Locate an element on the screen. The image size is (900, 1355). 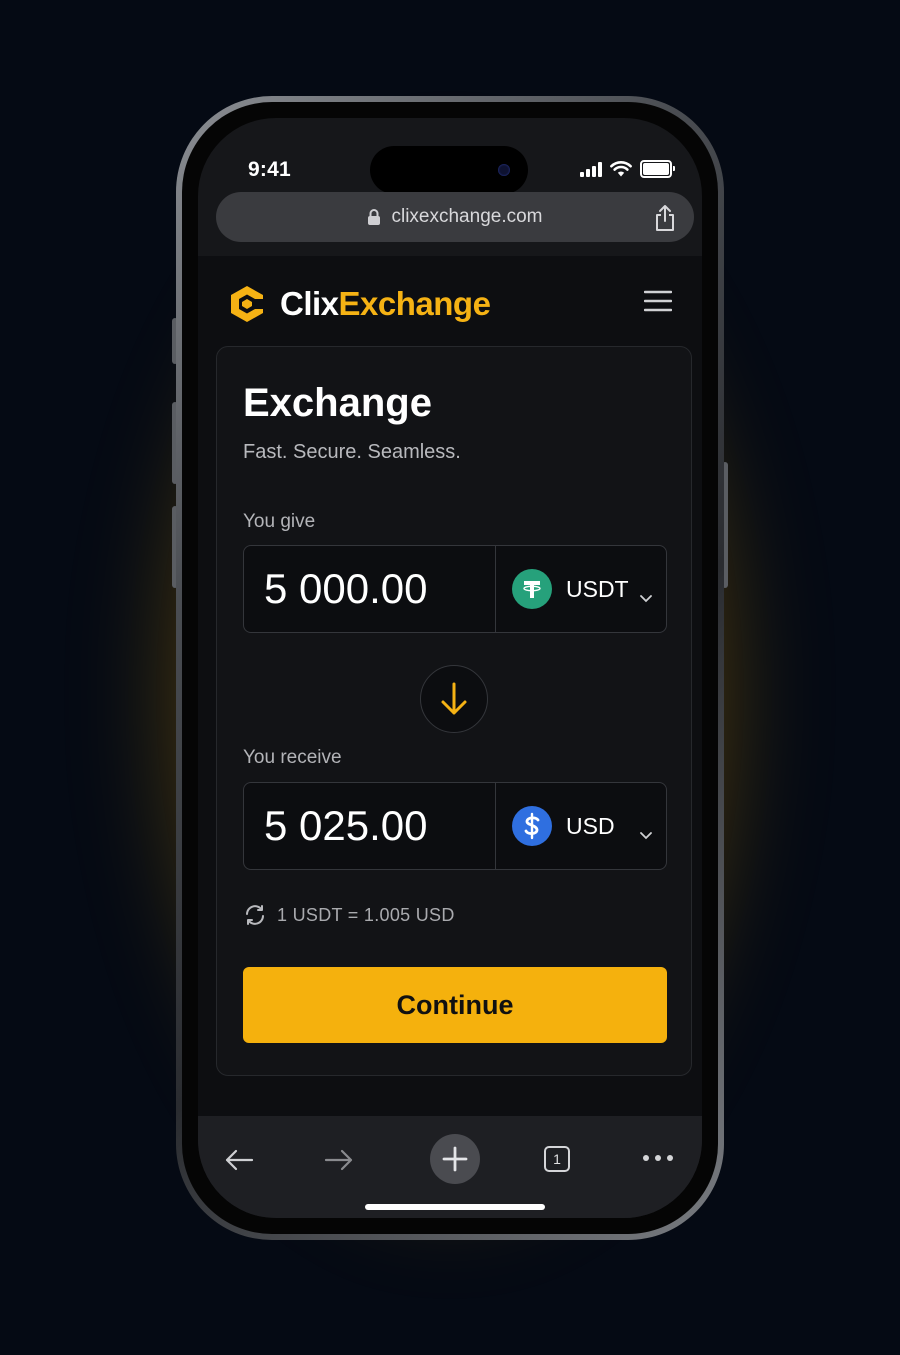
brand-logo: ClixExchange is located at coordinates (359, 304).